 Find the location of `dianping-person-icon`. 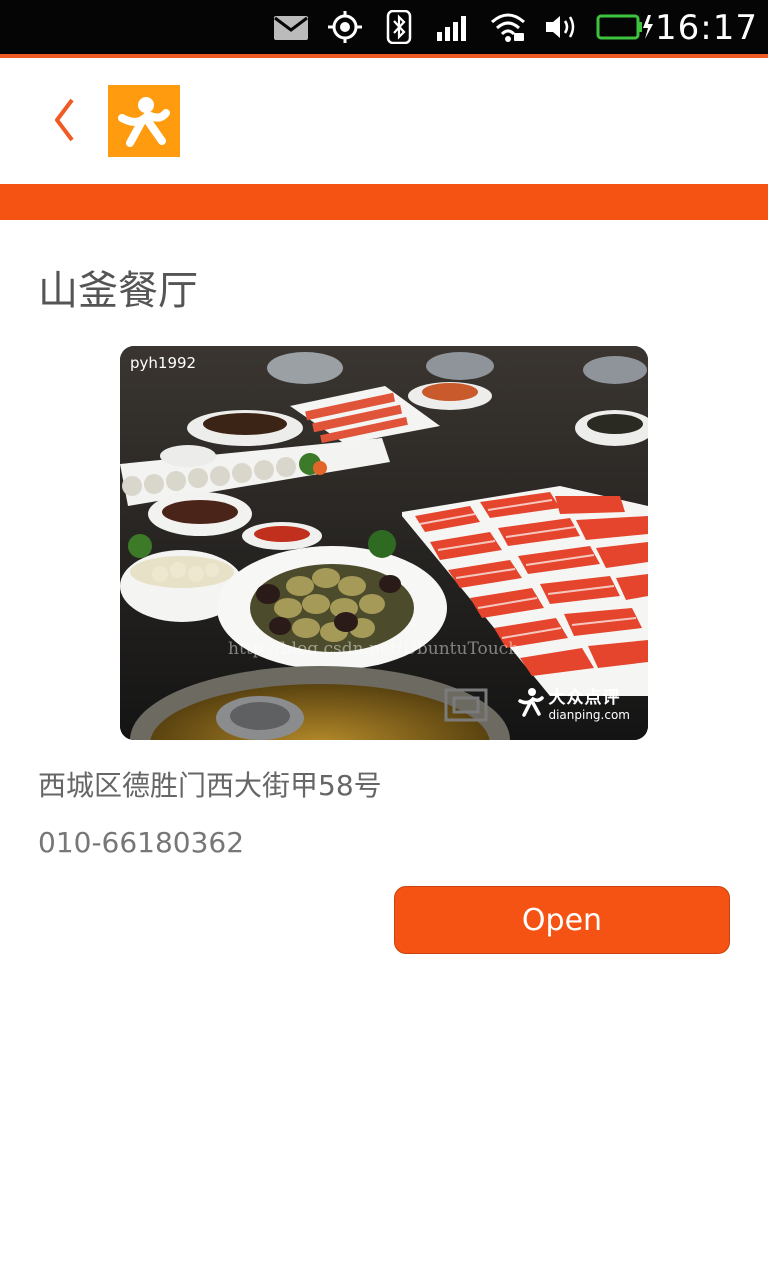

dianping-person-icon is located at coordinates (144, 122).